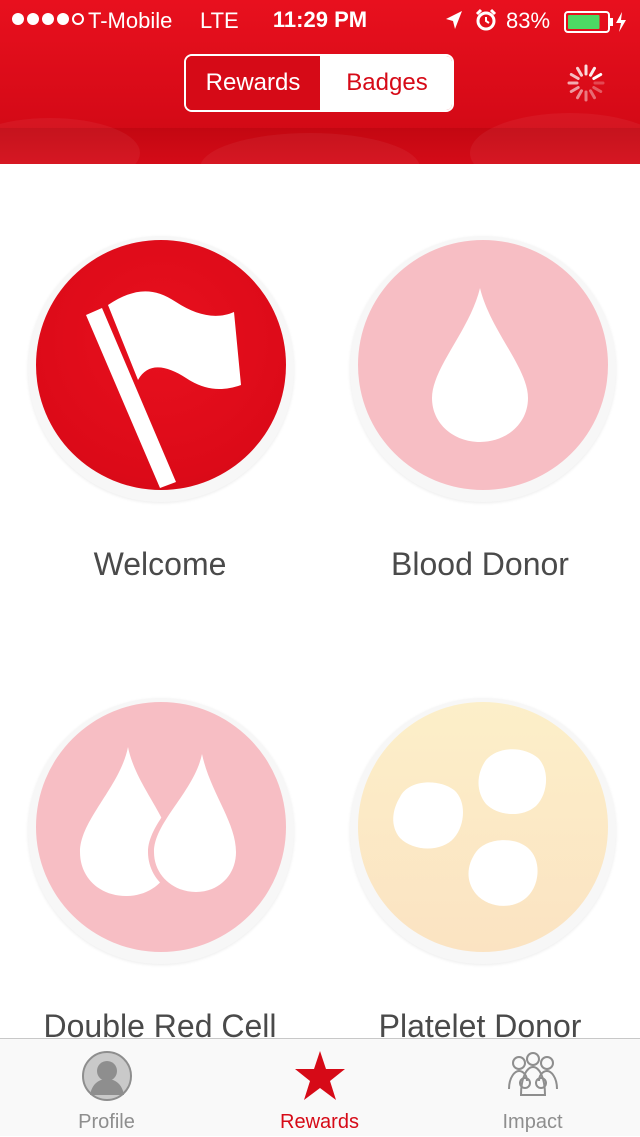  I want to click on tab-rewards: Rewards, so click(319, 1088).